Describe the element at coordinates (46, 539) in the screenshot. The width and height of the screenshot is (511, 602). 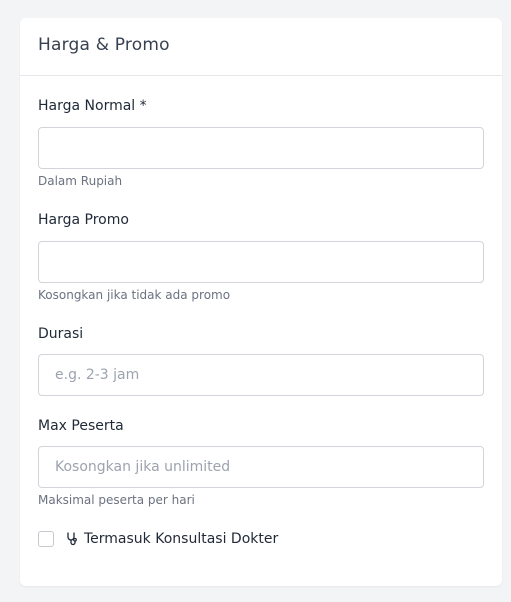
I see `konsultasi-checkbox` at that location.